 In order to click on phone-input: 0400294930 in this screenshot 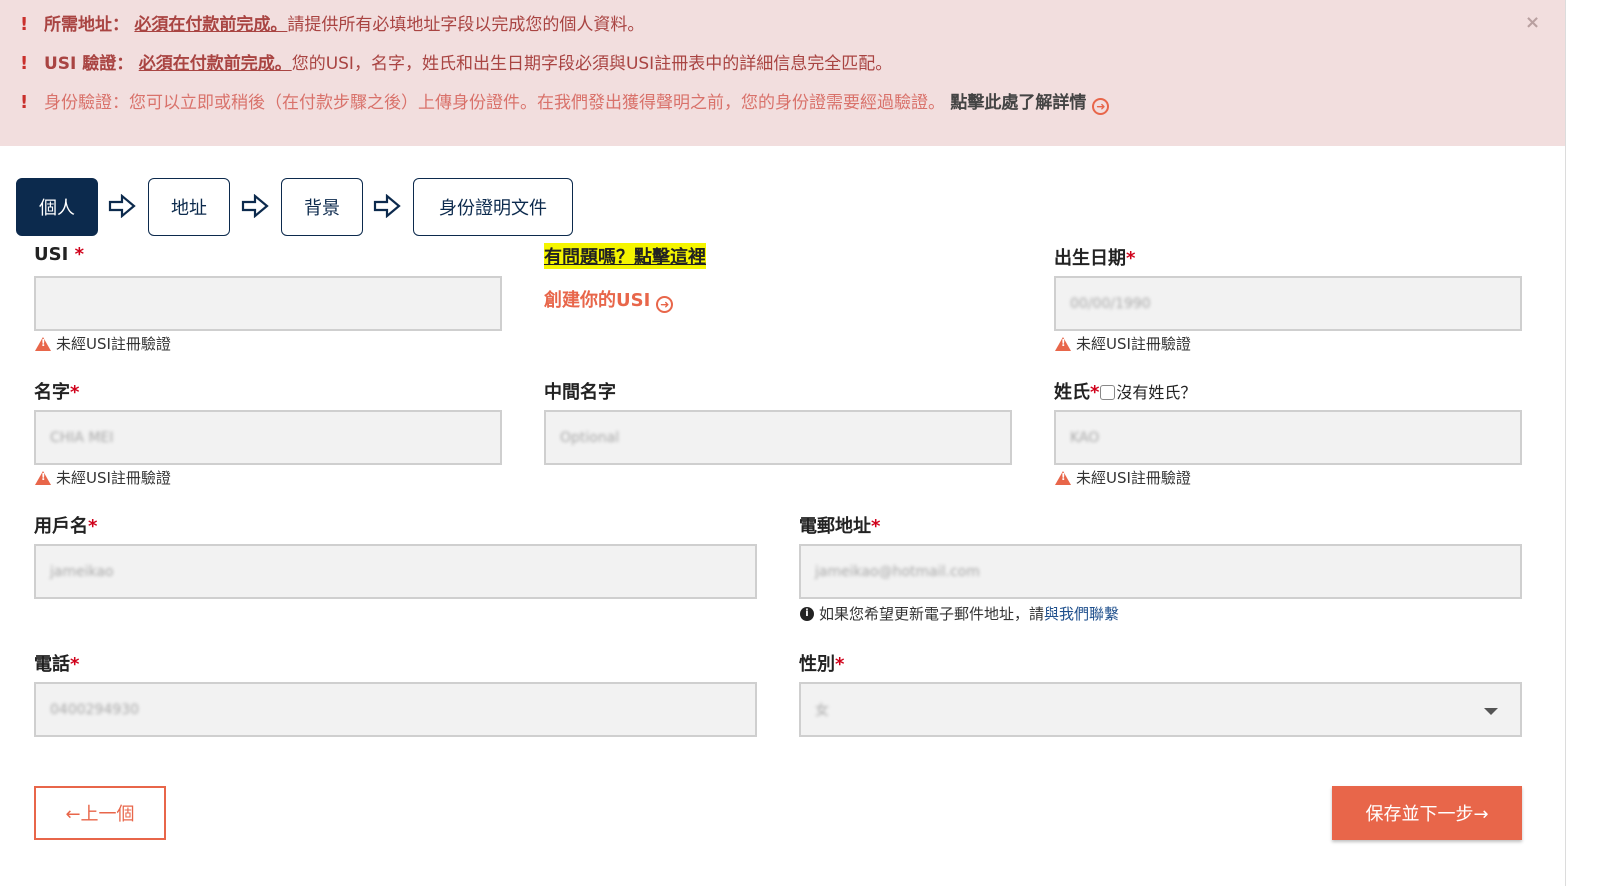, I will do `click(395, 709)`.